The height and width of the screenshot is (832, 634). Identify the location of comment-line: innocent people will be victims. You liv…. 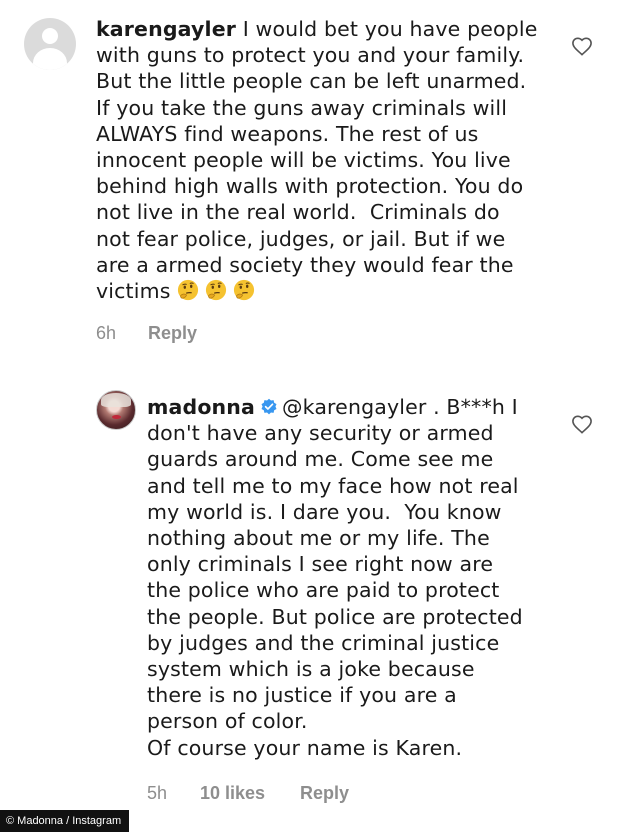
(303, 160).